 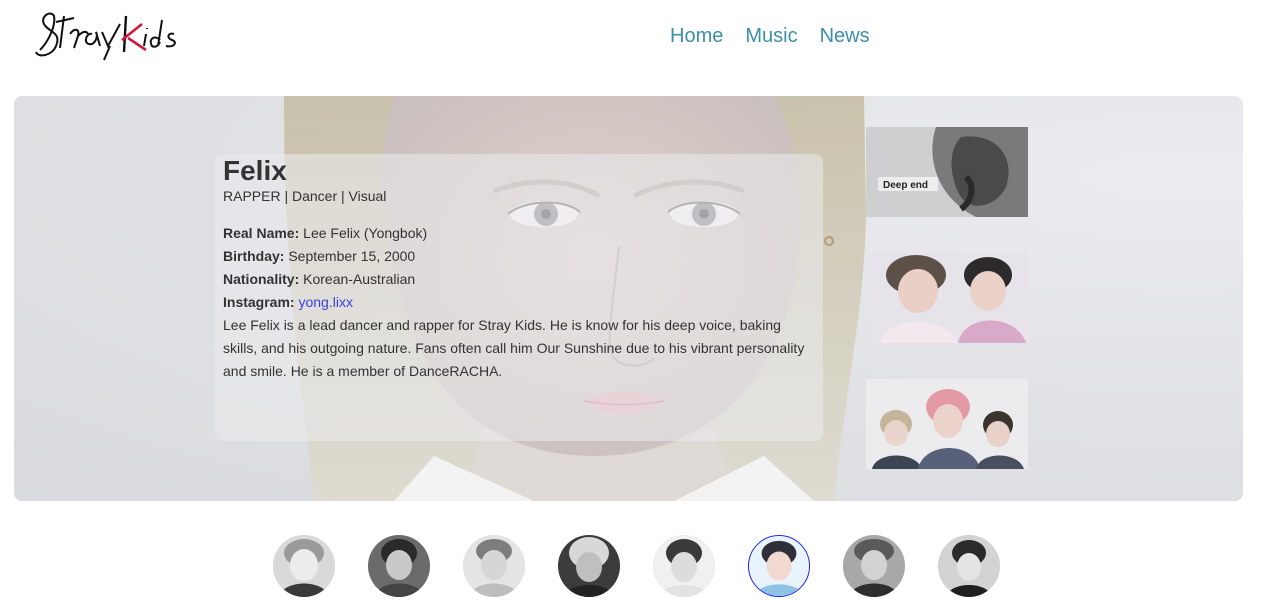 What do you see at coordinates (255, 170) in the screenshot?
I see `member-name: Felix` at bounding box center [255, 170].